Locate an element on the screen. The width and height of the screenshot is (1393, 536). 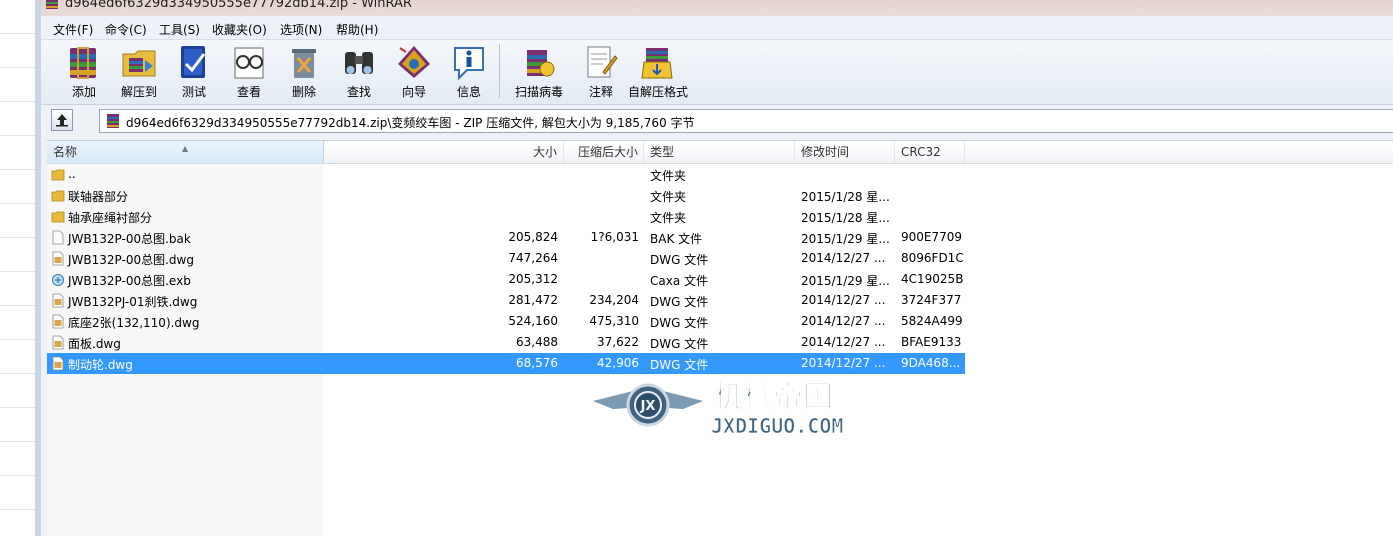
header-size: 大小 is located at coordinates (444, 152).